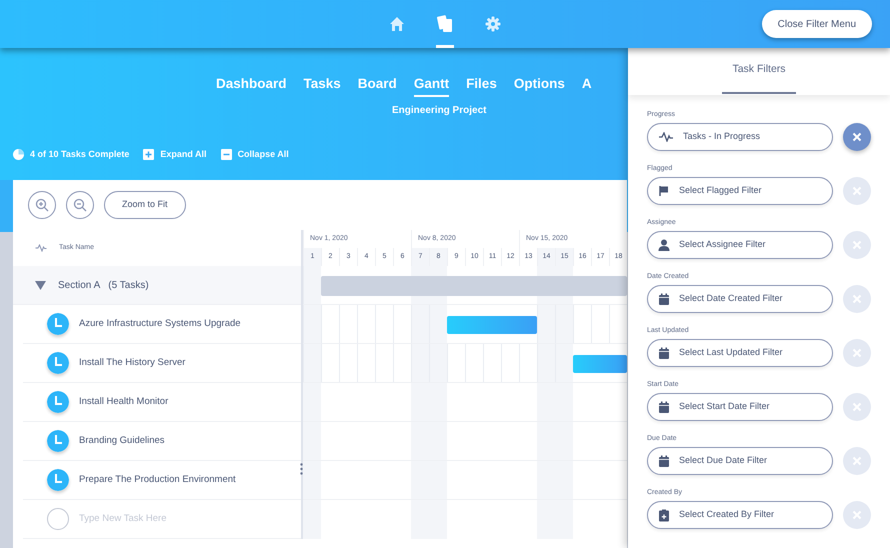 The image size is (890, 548). I want to click on task-name: Install The History Server, so click(132, 363).